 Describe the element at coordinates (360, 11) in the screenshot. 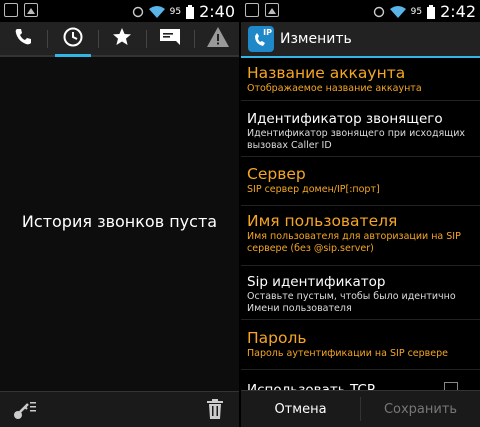

I see `status-bar: 95 2:42` at that location.